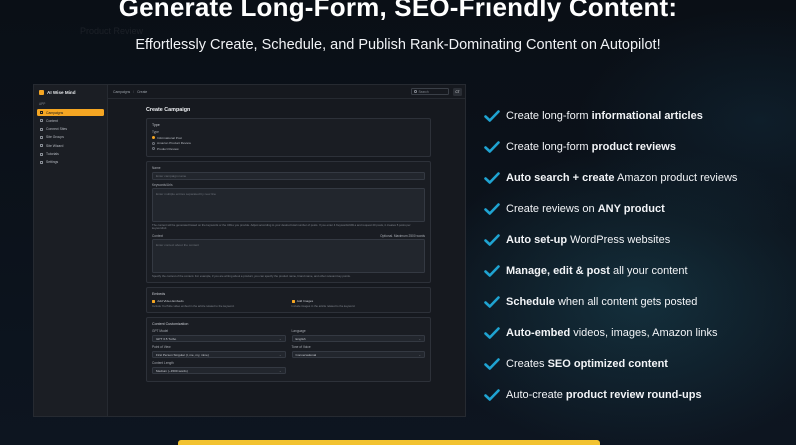 The image size is (796, 445). I want to click on feature-item: Auto-create product review round-ups, so click(634, 395).